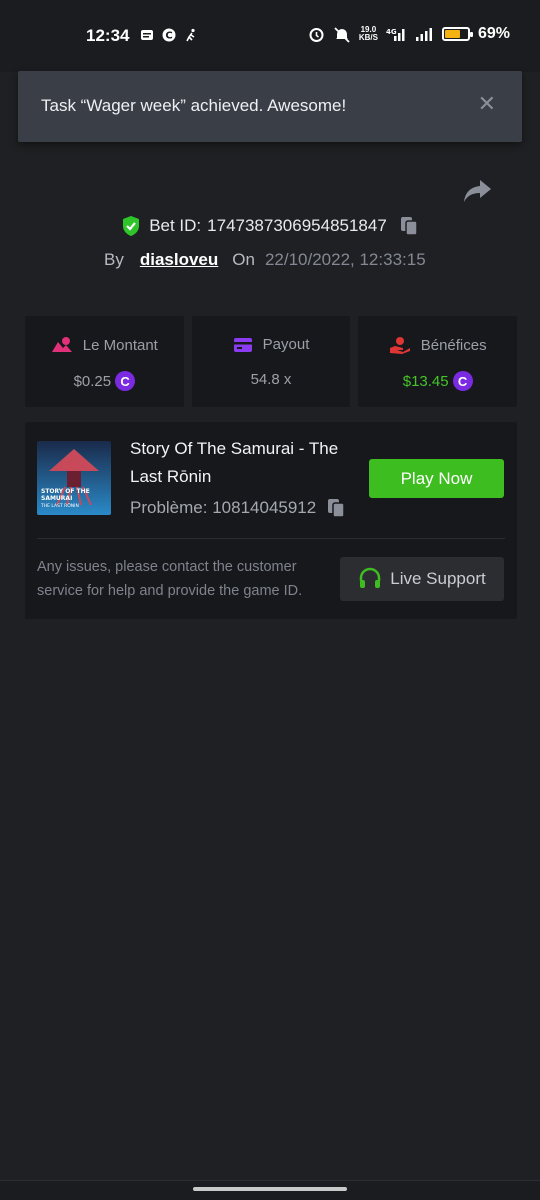 The height and width of the screenshot is (1200, 540). Describe the element at coordinates (425, 381) in the screenshot. I see `stat-value: $13.45` at that location.